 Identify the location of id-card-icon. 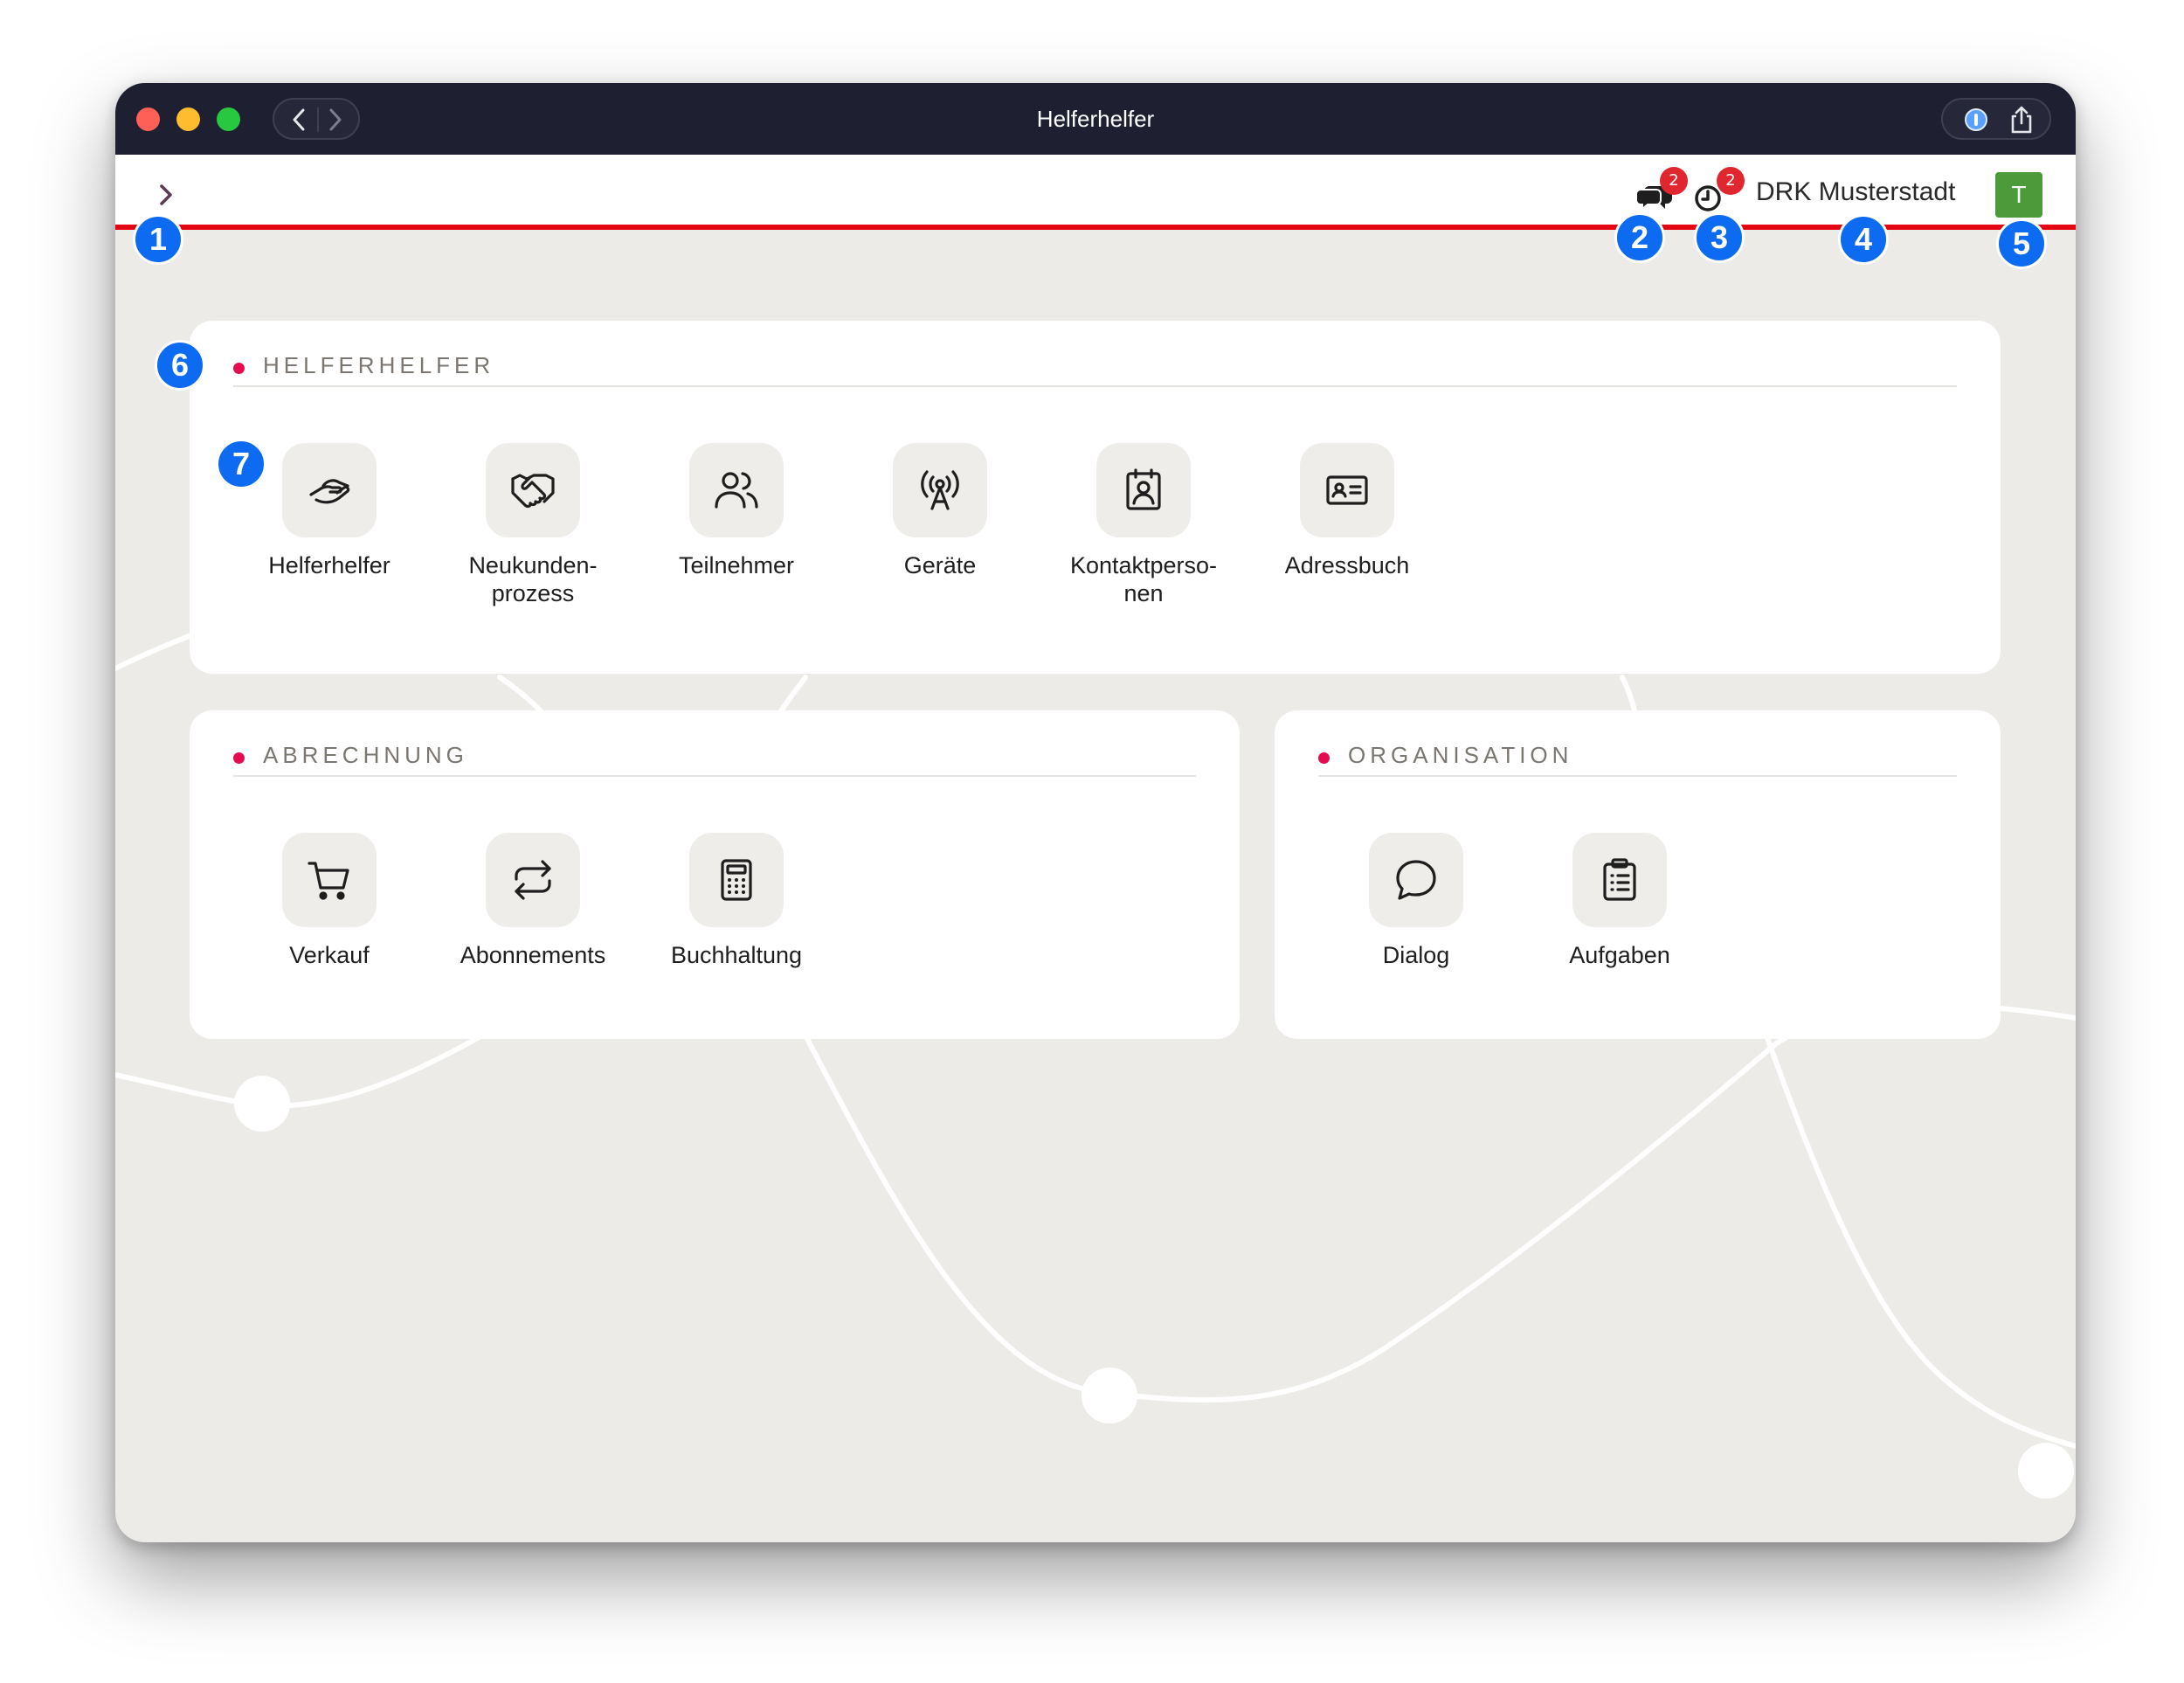
(1347, 490).